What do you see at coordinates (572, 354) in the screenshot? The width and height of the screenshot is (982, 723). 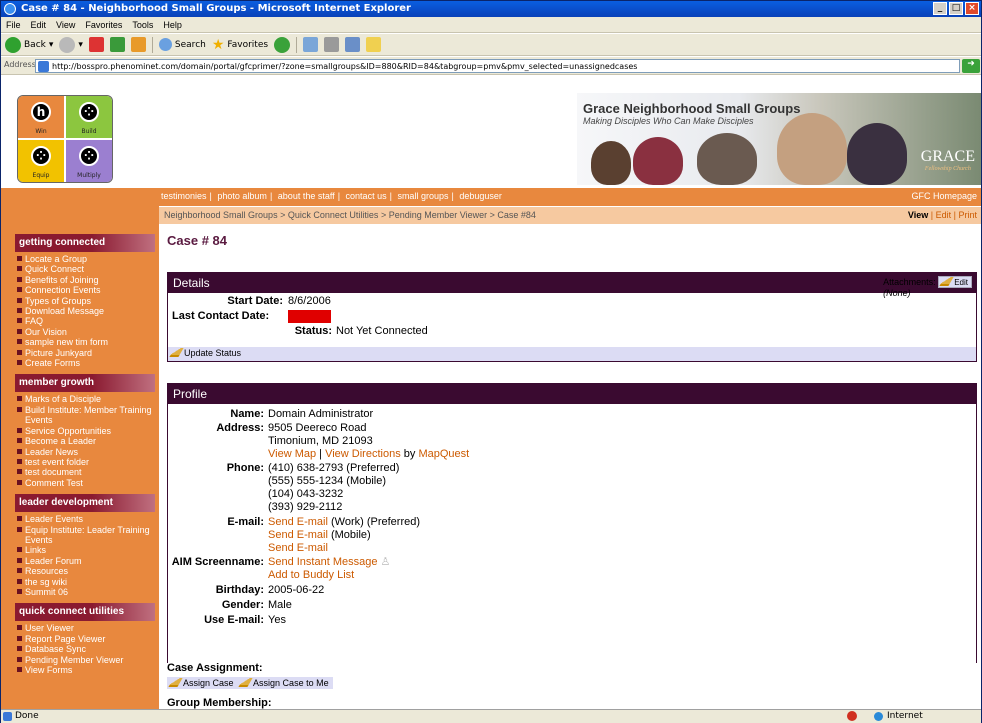 I see `update-status-button: Update Status` at bounding box center [572, 354].